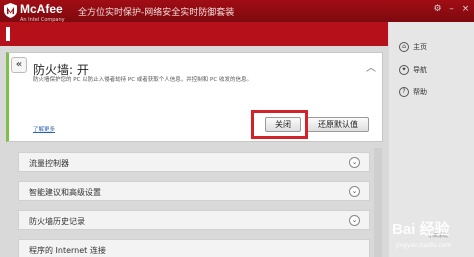 Image resolution: width=474 pixels, height=257 pixels. What do you see at coordinates (194, 34) in the screenshot?
I see `header-band` at bounding box center [194, 34].